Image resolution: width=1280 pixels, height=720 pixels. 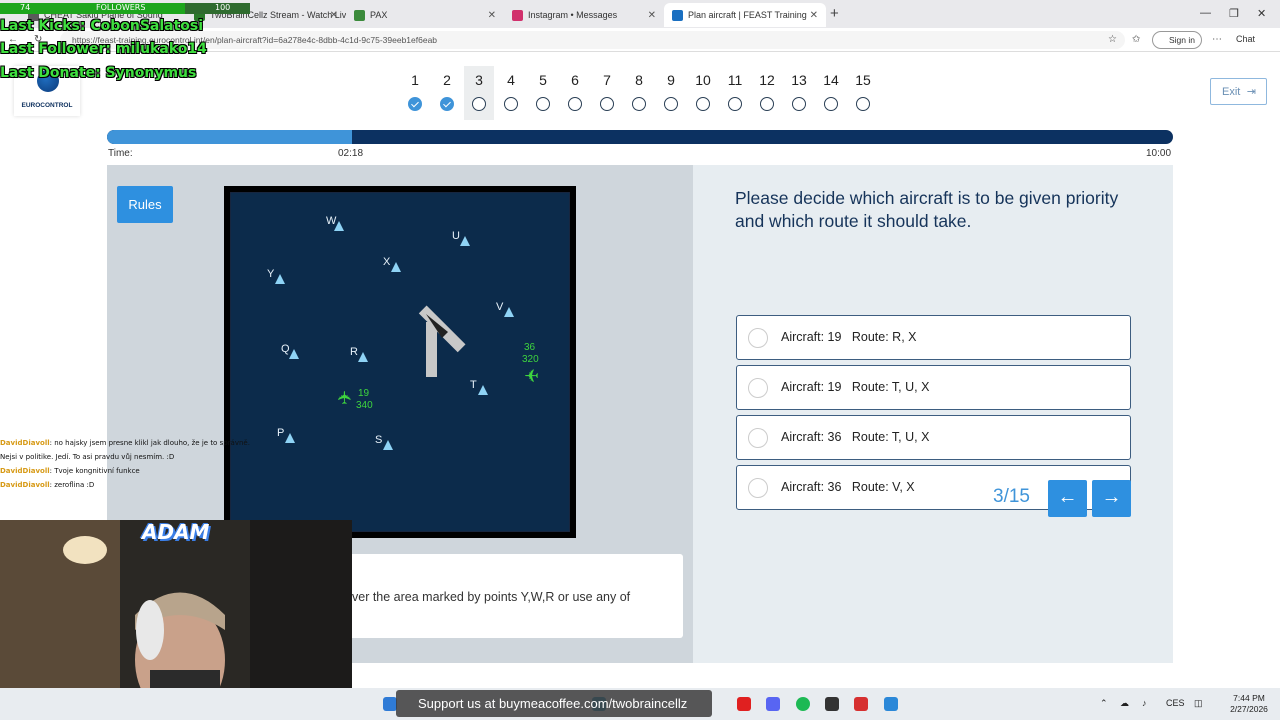 What do you see at coordinates (379, 15) in the screenshot?
I see `tab-title: PAX` at bounding box center [379, 15].